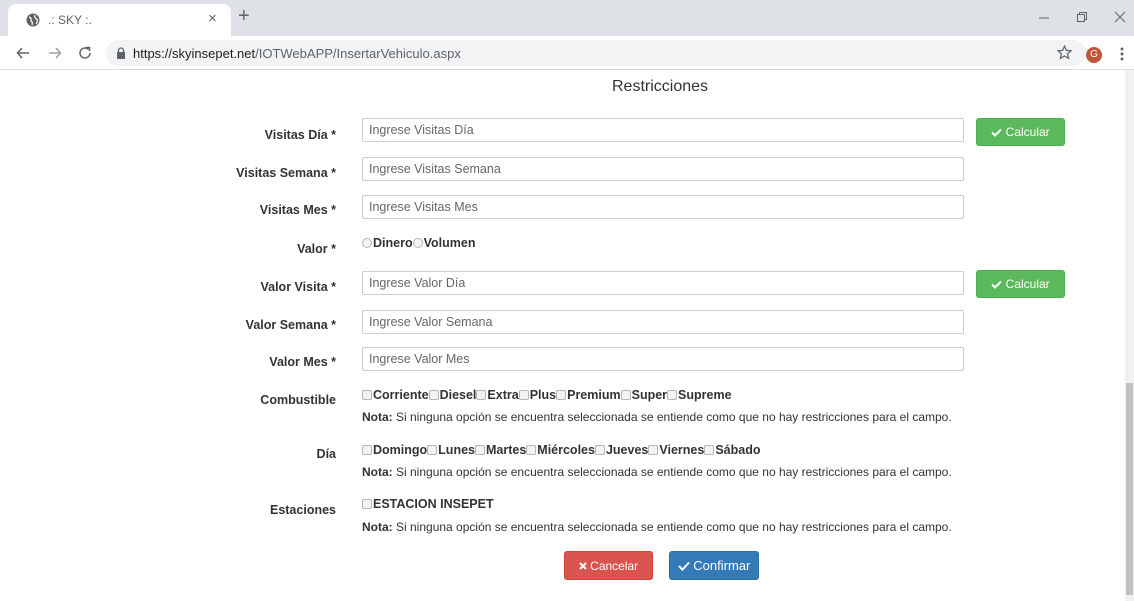 Image resolution: width=1134 pixels, height=601 pixels. Describe the element at coordinates (33, 20) in the screenshot. I see `globe-icon` at that location.